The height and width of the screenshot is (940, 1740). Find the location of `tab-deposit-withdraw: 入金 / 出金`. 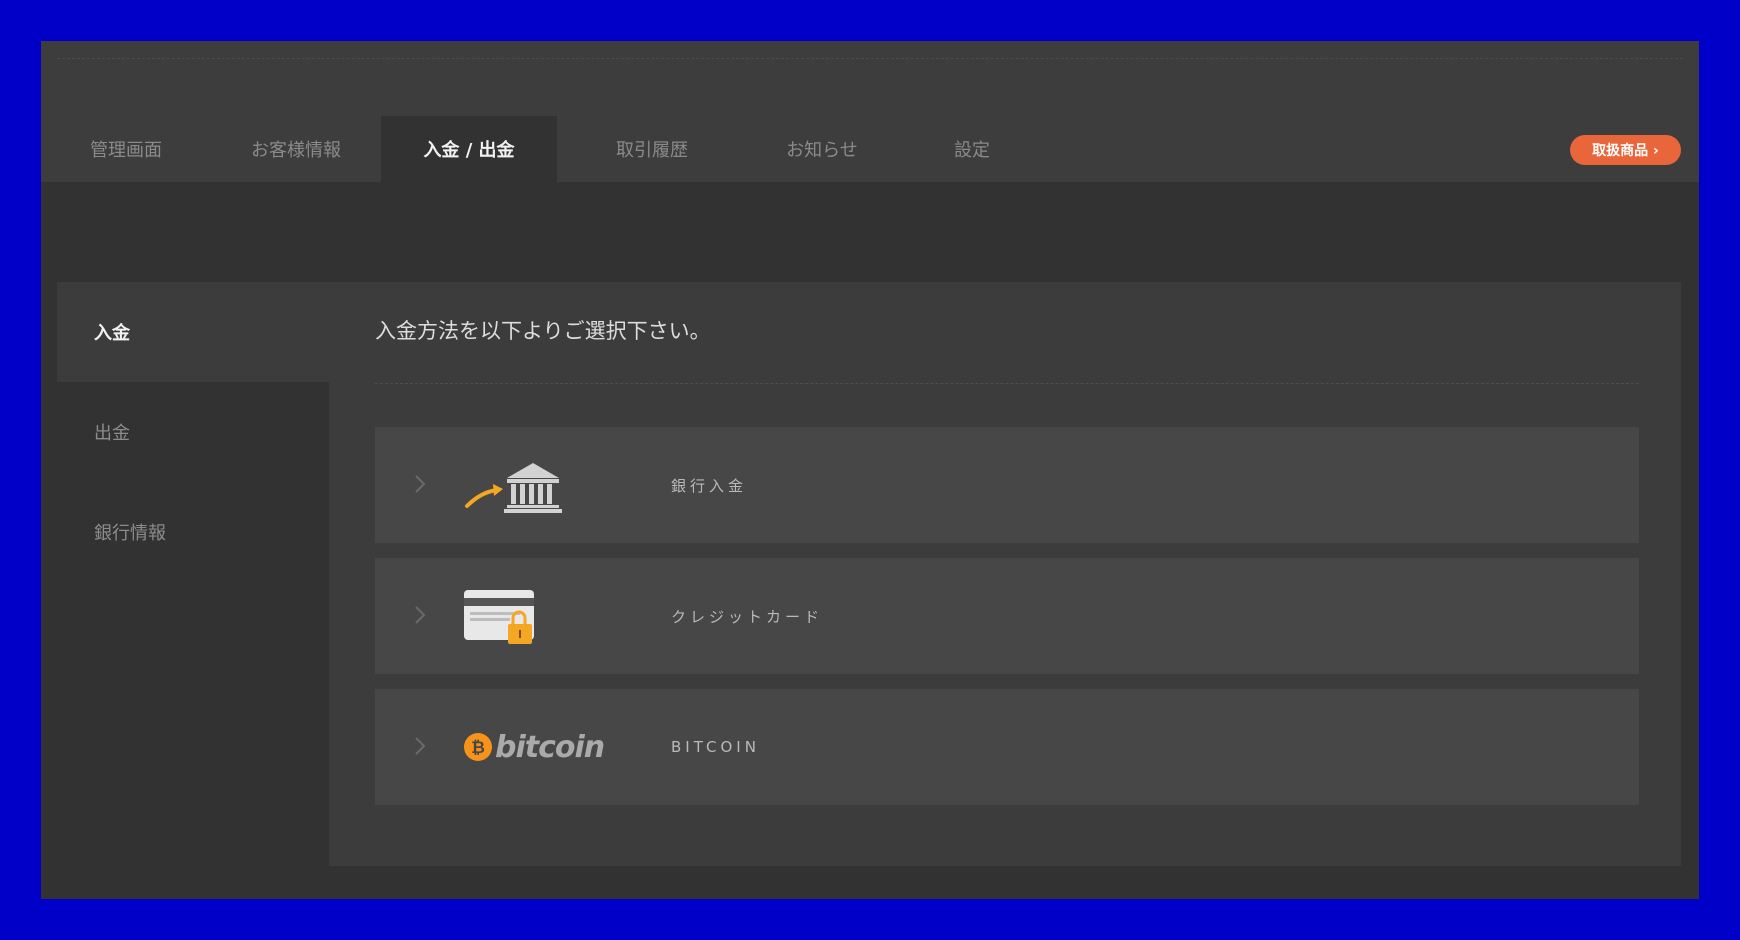

tab-deposit-withdraw: 入金 / 出金 is located at coordinates (469, 149).